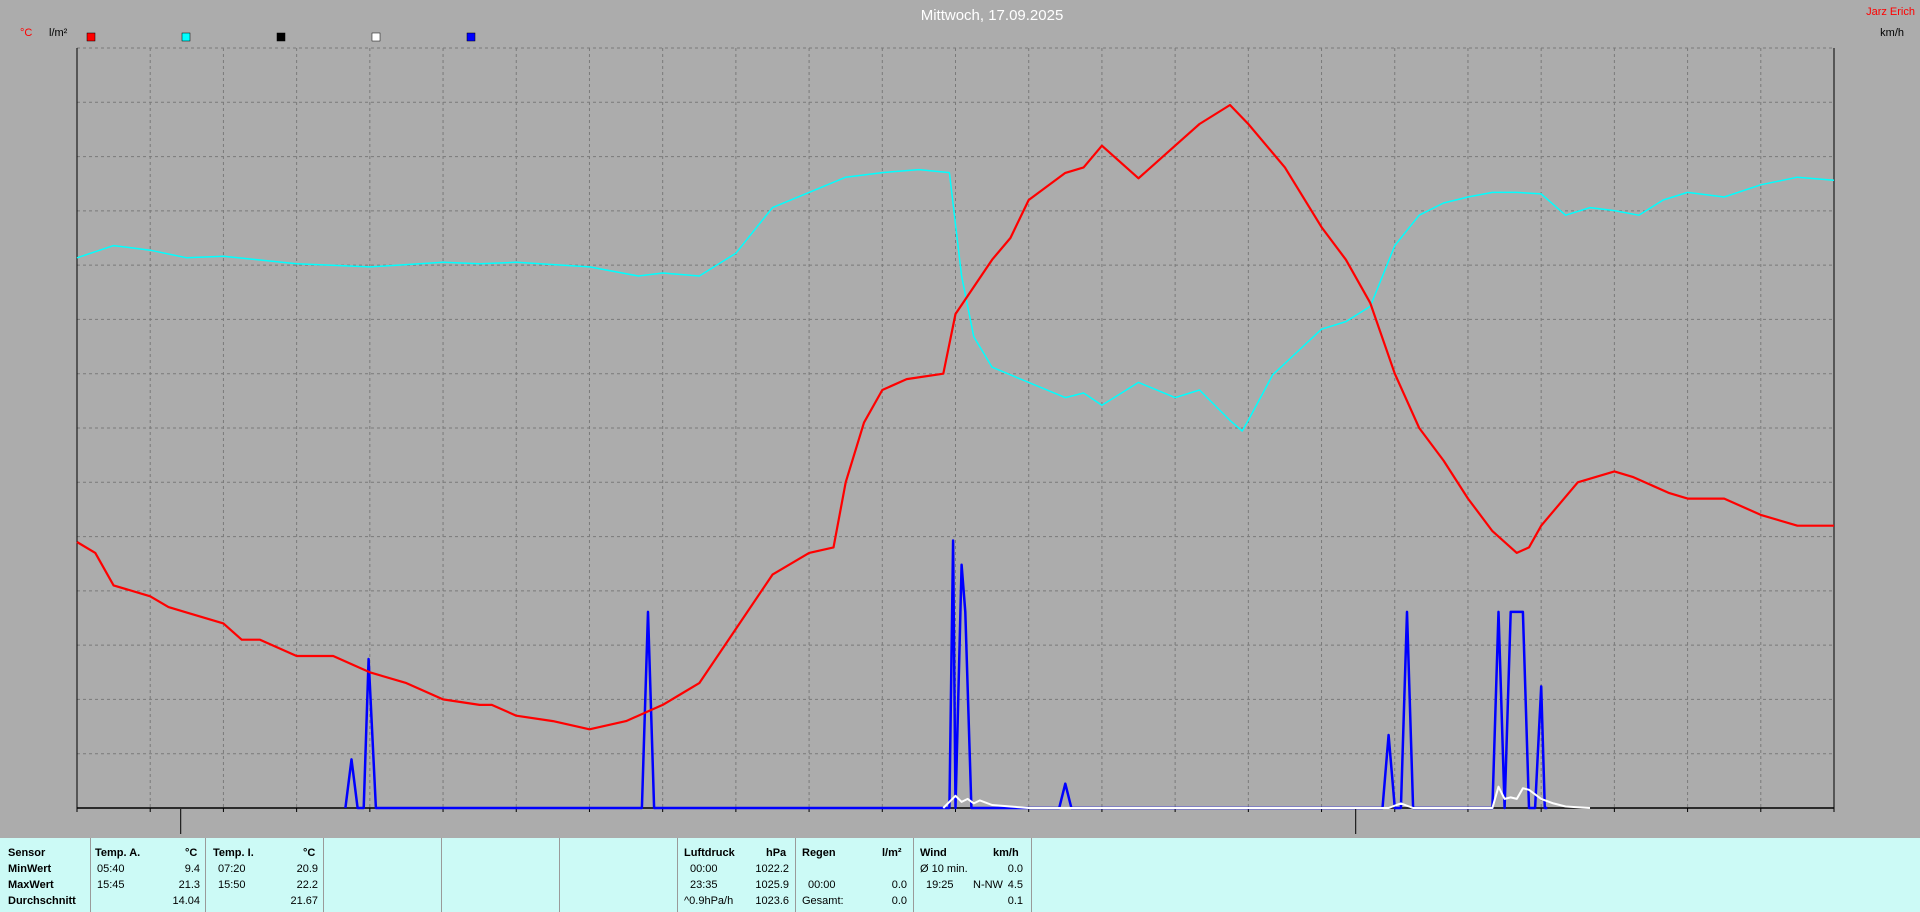 The width and height of the screenshot is (1920, 912). I want to click on sensor-label: Sensor, so click(27, 853).